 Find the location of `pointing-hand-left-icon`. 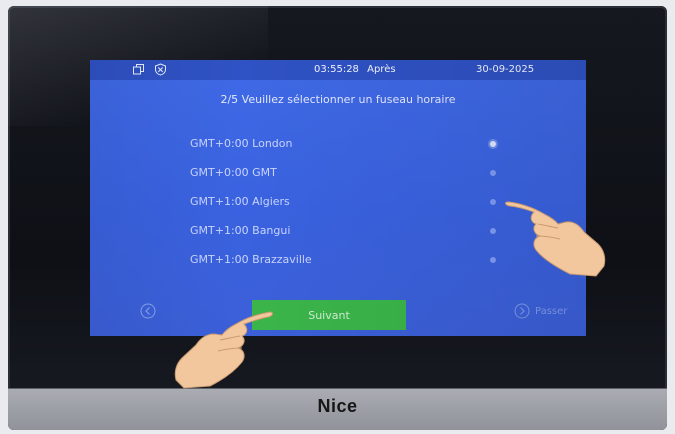

pointing-hand-left-icon is located at coordinates (223, 350).